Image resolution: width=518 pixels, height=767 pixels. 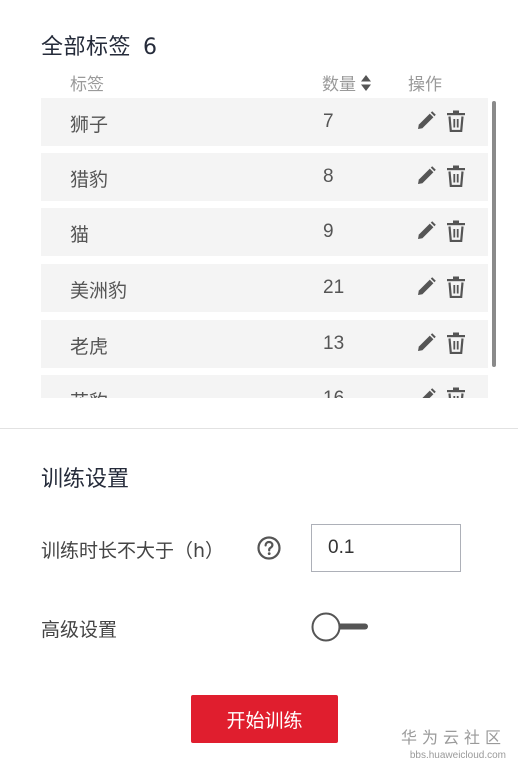 I want to click on row-count: 16, so click(x=333, y=393).